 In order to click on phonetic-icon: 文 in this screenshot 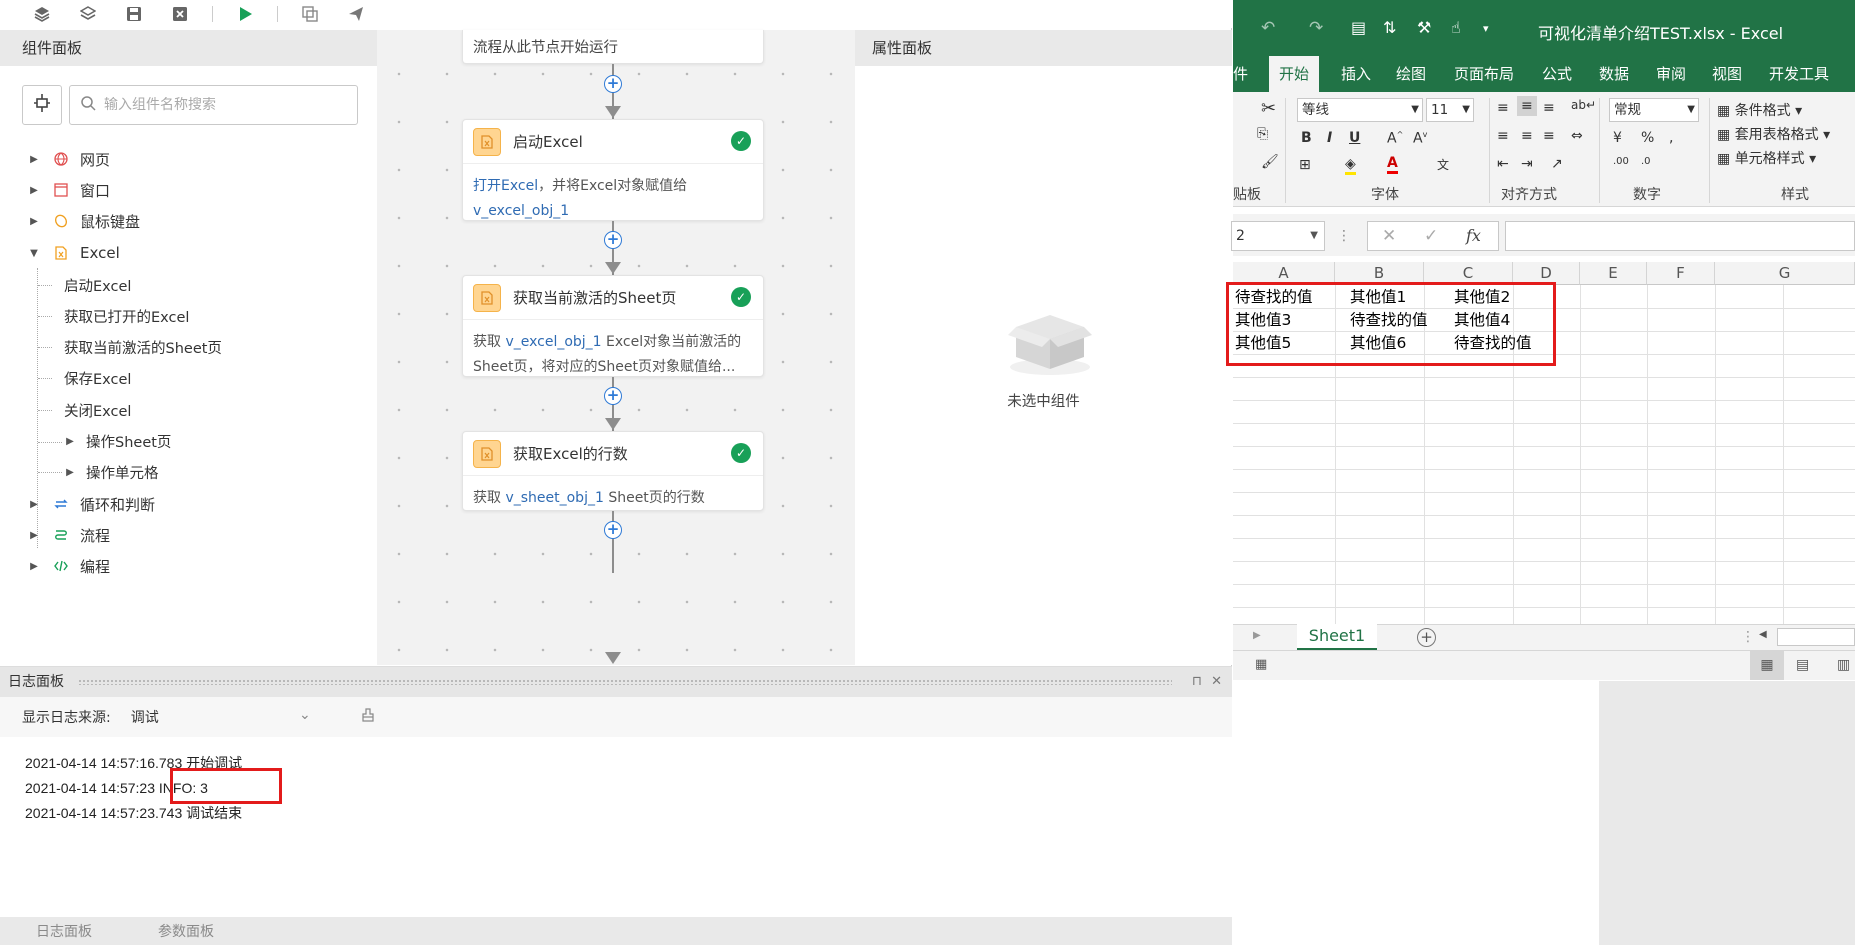, I will do `click(1443, 164)`.